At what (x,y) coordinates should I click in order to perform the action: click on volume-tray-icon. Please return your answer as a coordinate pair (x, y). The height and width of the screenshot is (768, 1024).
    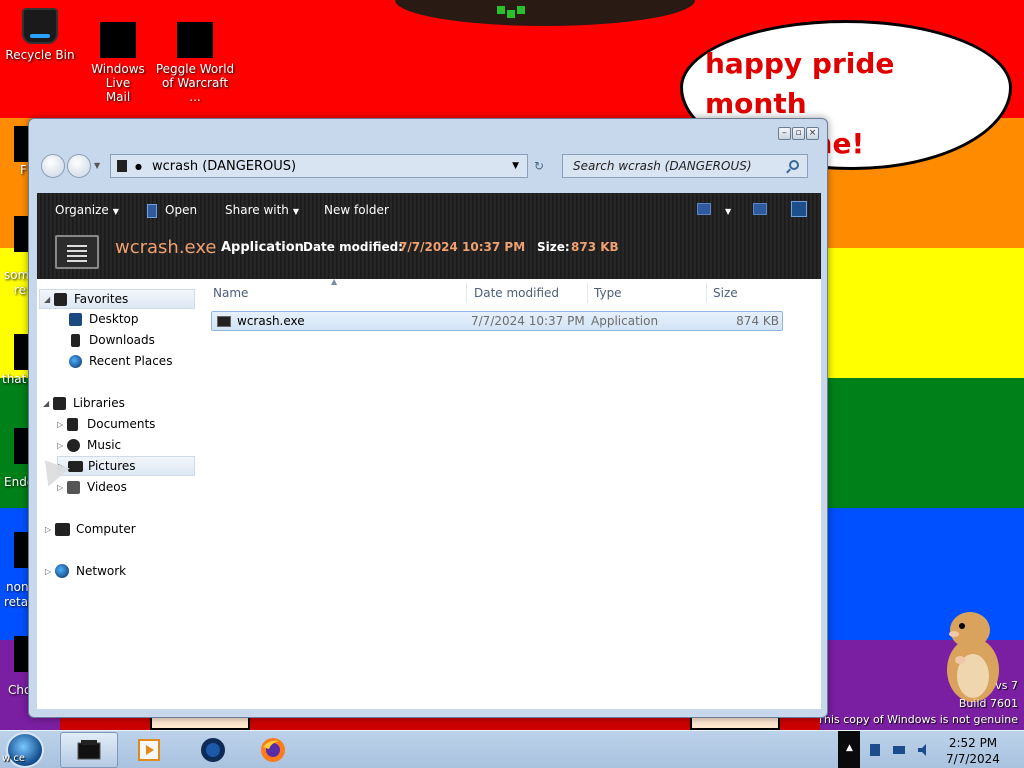
    Looking at the image, I should click on (923, 750).